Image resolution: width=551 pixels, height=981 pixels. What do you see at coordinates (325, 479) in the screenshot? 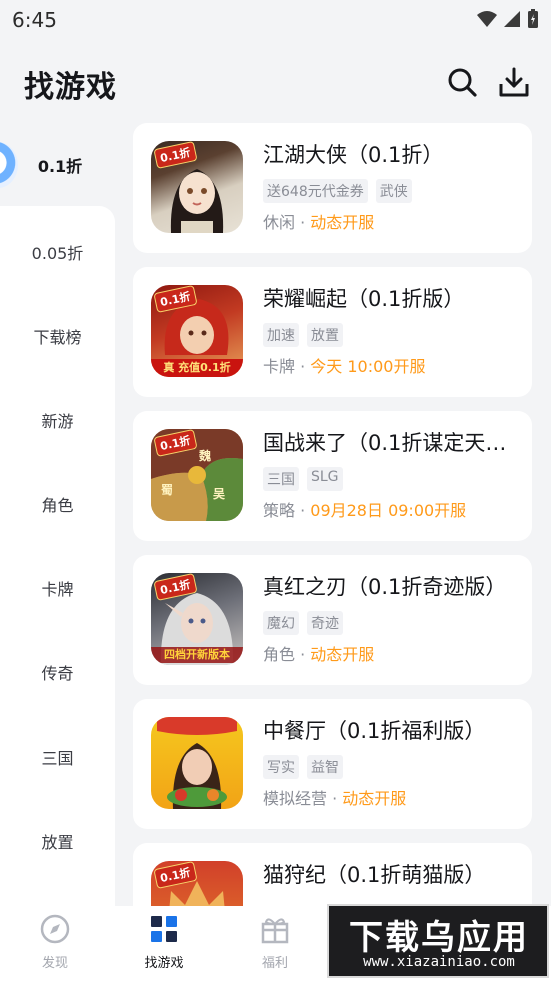
I see `game-tag: SLG` at bounding box center [325, 479].